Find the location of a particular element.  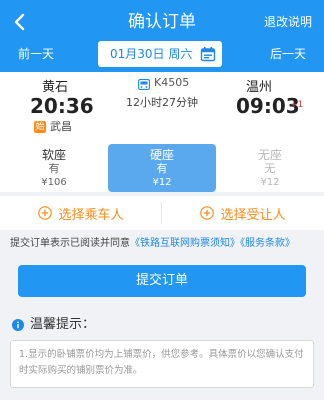

seat-option-soft: 软座 有 ¥106 is located at coordinates (54, 168).